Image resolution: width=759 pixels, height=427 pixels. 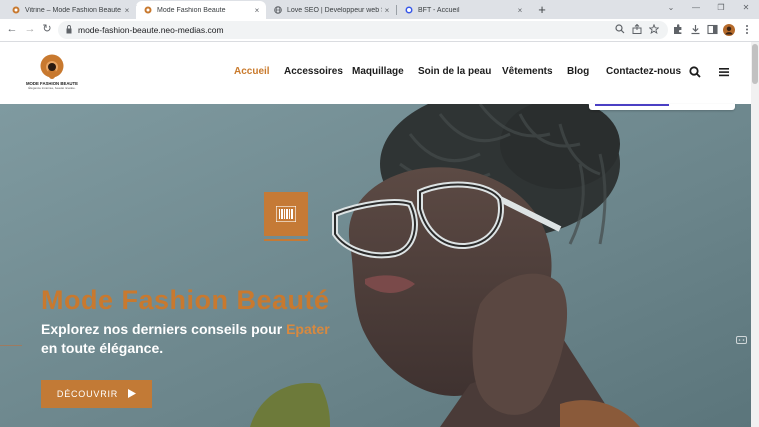 What do you see at coordinates (755, 234) in the screenshot?
I see `page-scrollbar` at bounding box center [755, 234].